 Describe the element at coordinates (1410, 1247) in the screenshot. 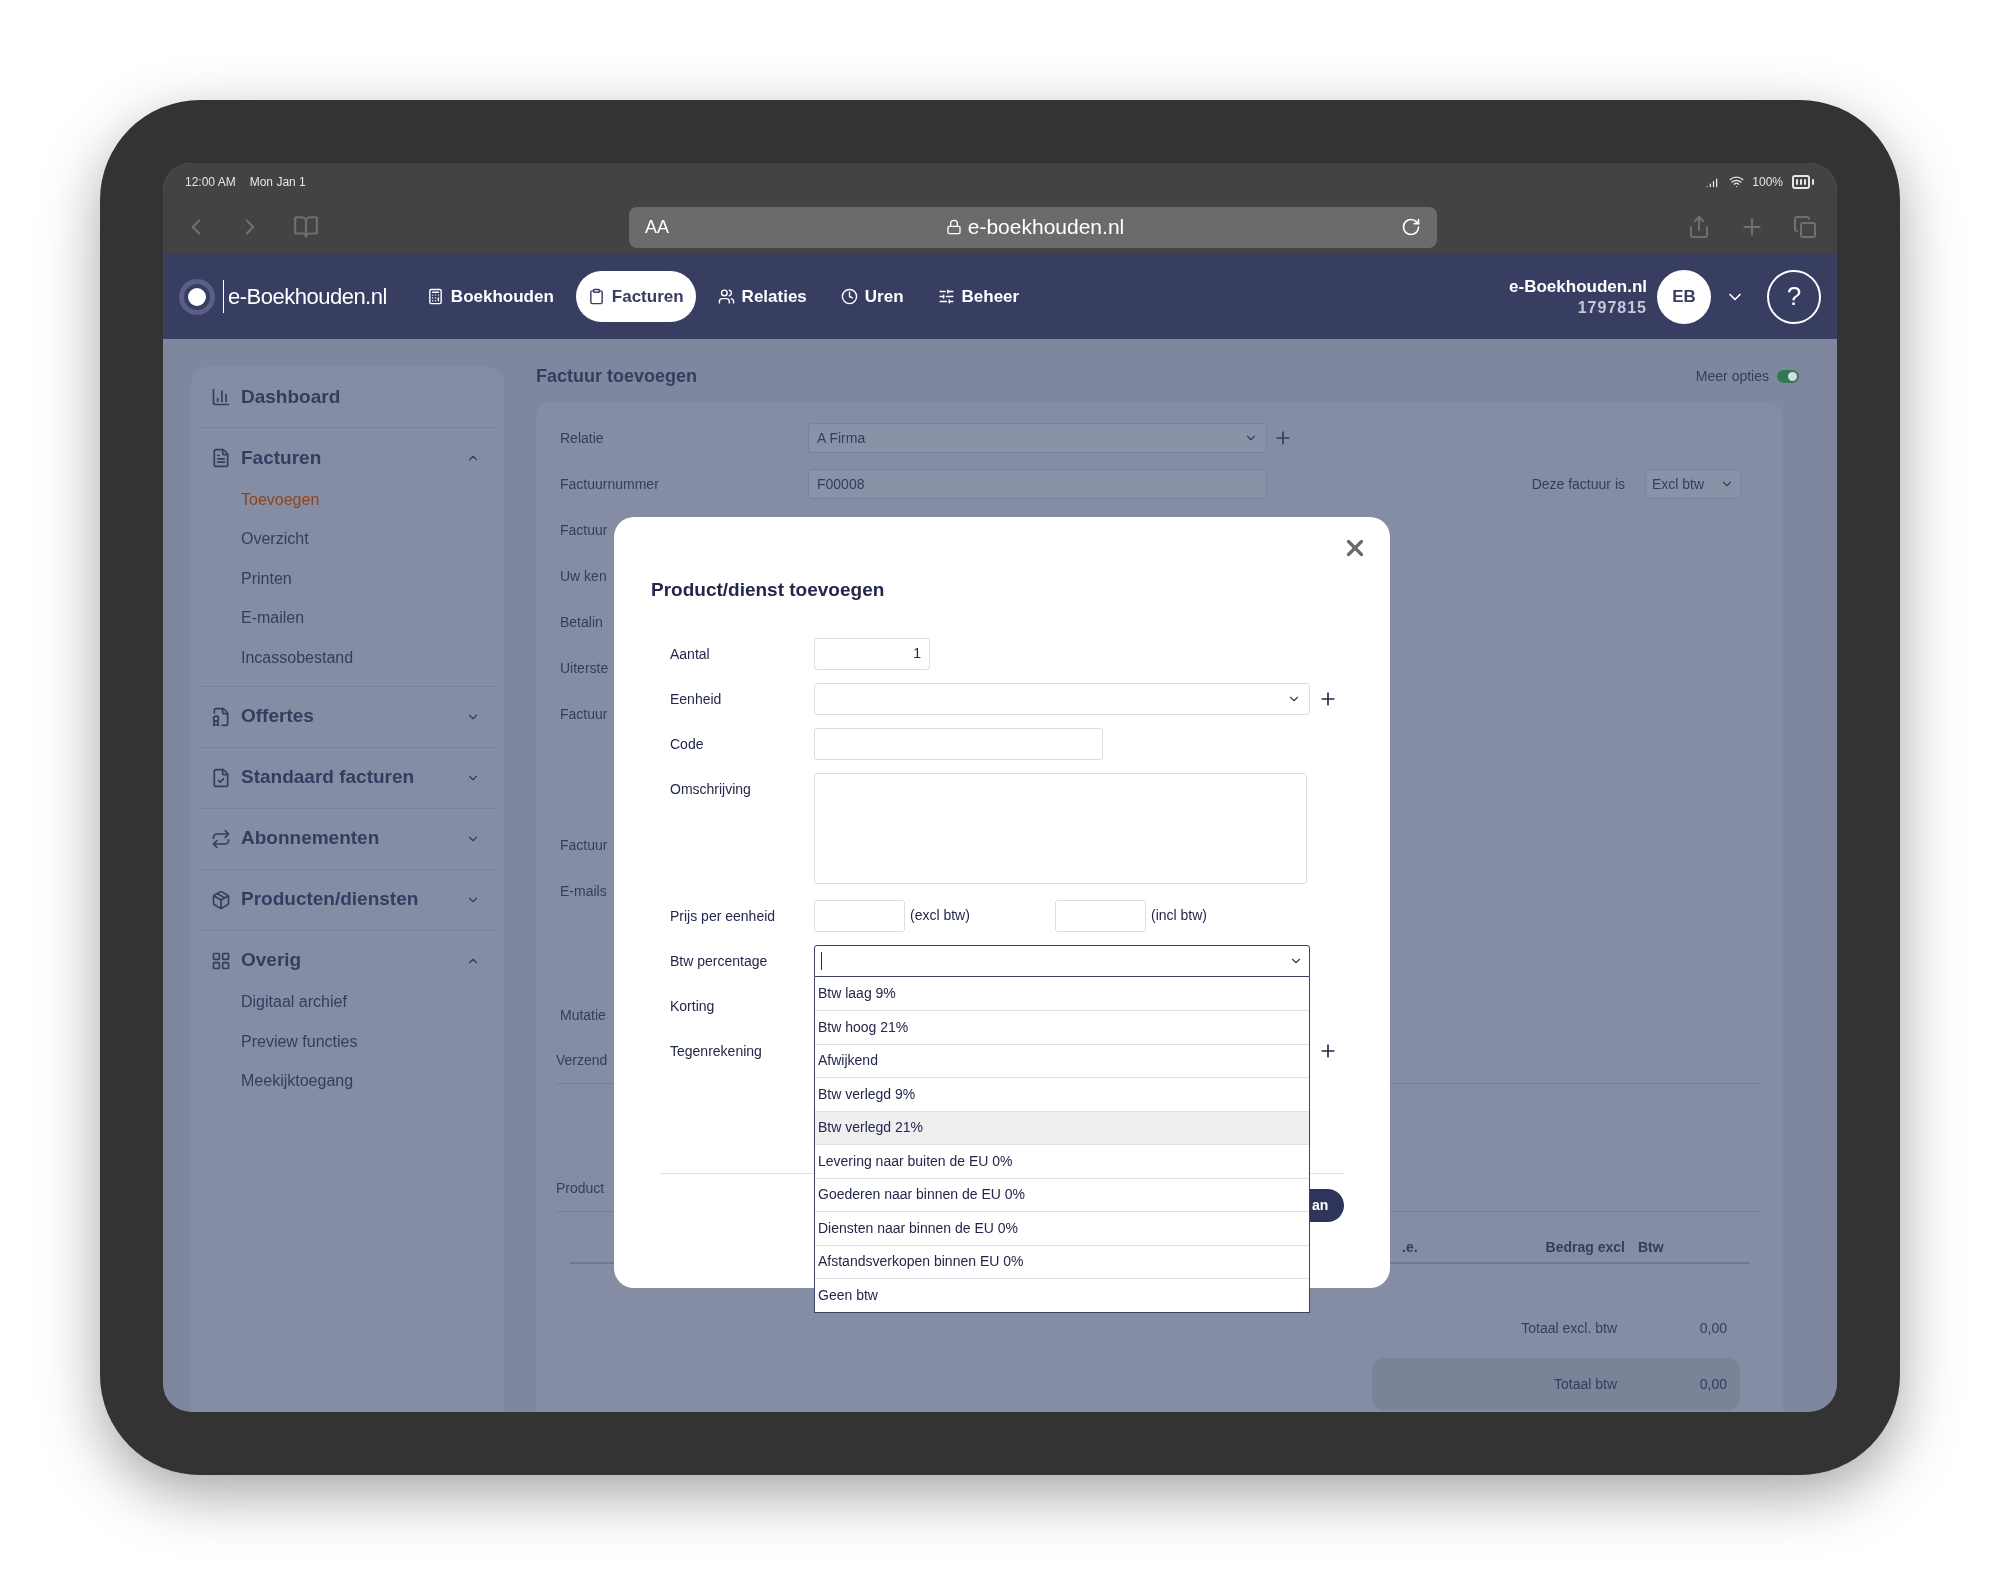

I see `column-header: .e.` at that location.